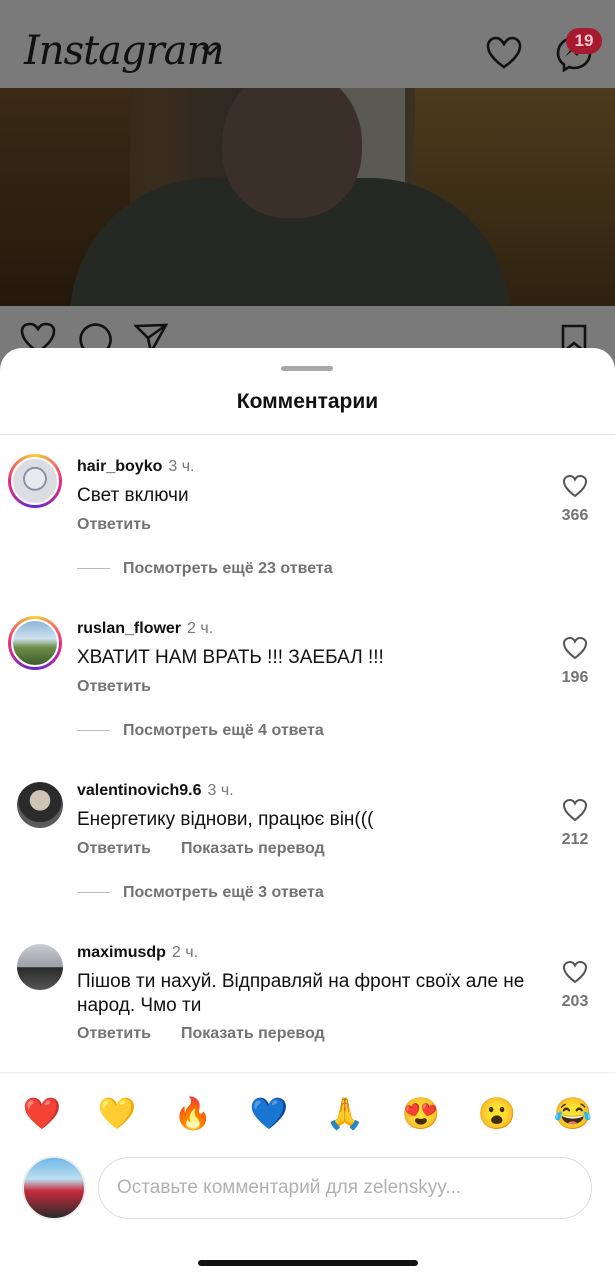 The image size is (615, 1280). I want to click on messages-count-badge: 19, so click(584, 41).